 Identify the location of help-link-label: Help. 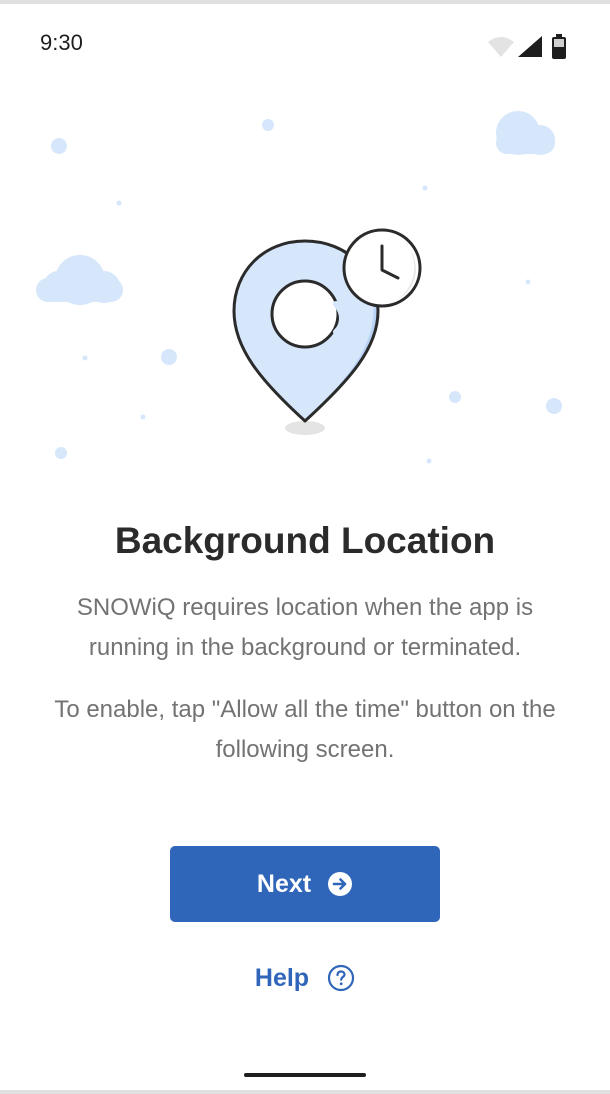
(282, 977).